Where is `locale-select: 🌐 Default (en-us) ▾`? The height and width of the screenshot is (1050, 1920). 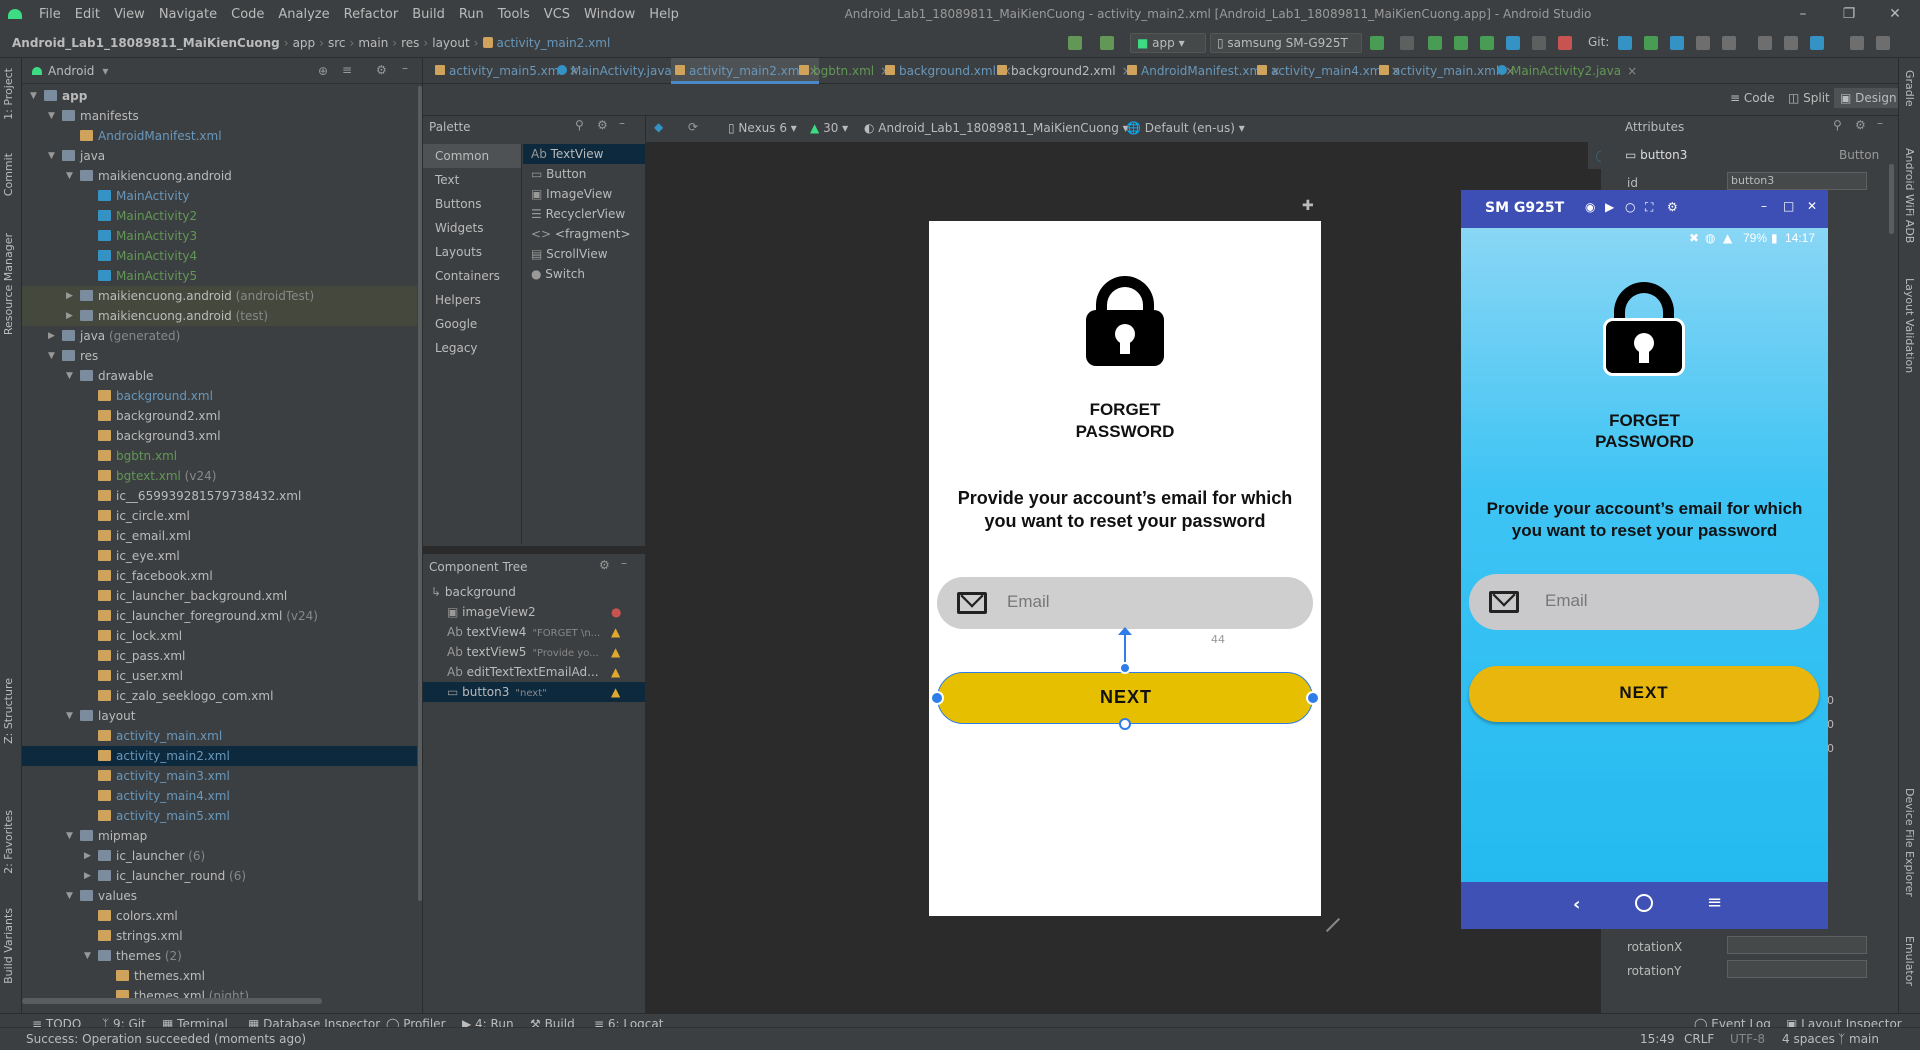
locale-select: 🌐 Default (en-us) ▾ is located at coordinates (1185, 128).